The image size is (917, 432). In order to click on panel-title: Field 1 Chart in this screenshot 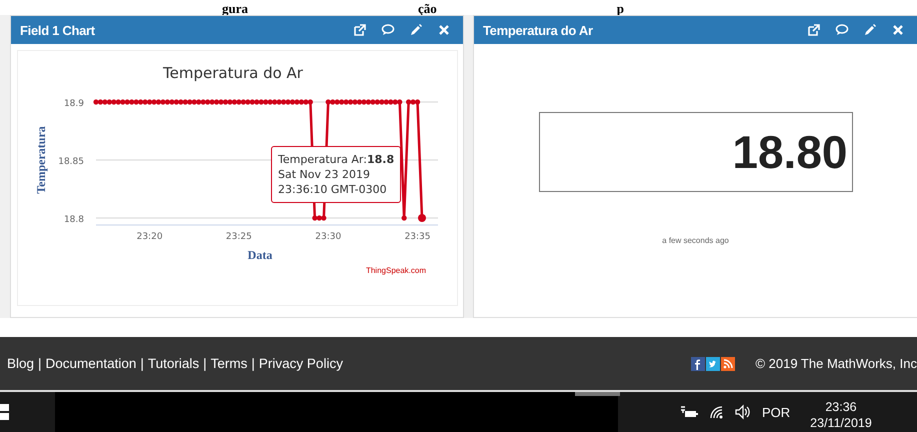, I will do `click(57, 30)`.